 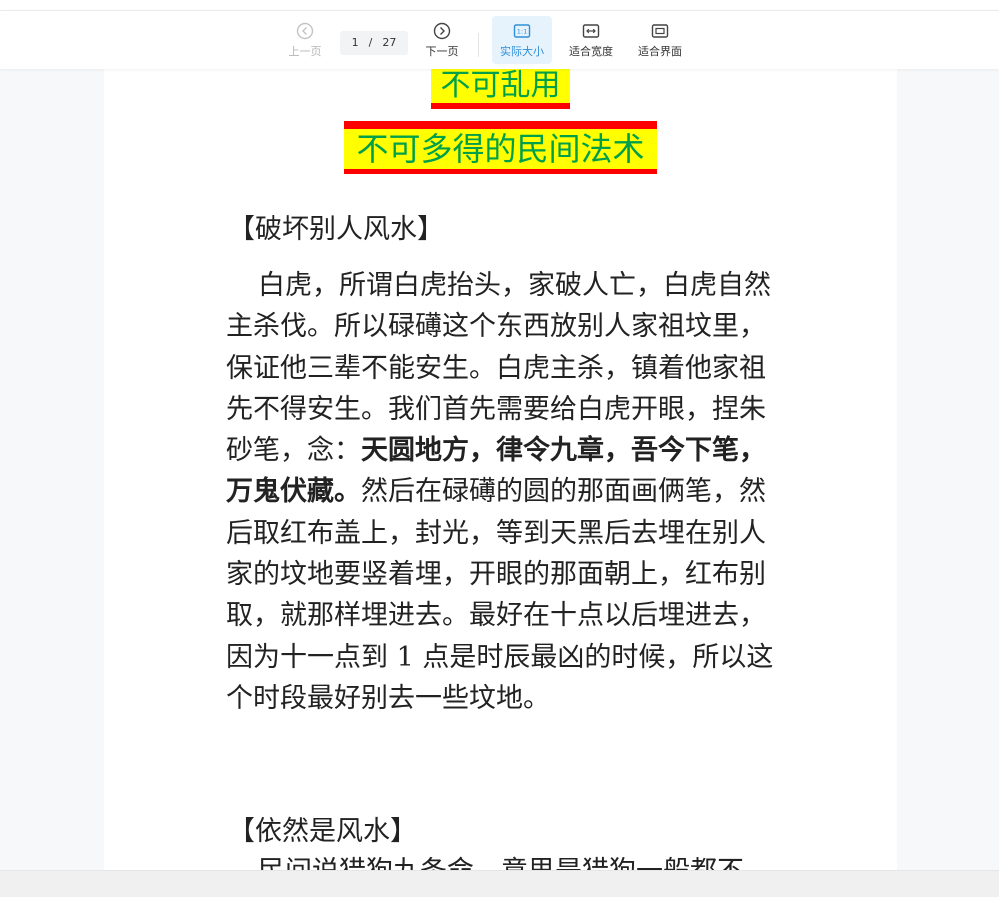 What do you see at coordinates (389, 42) in the screenshot?
I see `total-pages: 27` at bounding box center [389, 42].